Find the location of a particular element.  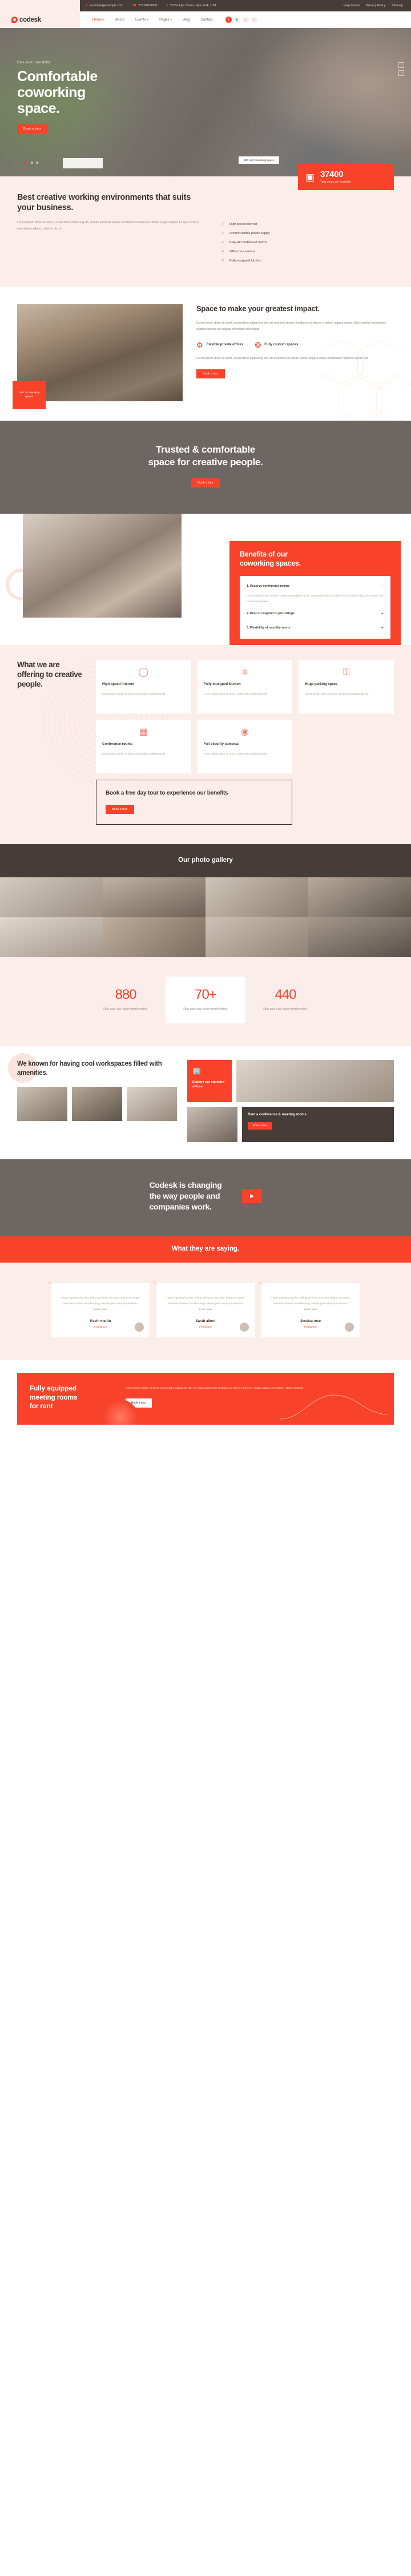

accordion-item-2: 2. Post or respond to job listings + is located at coordinates (315, 613).